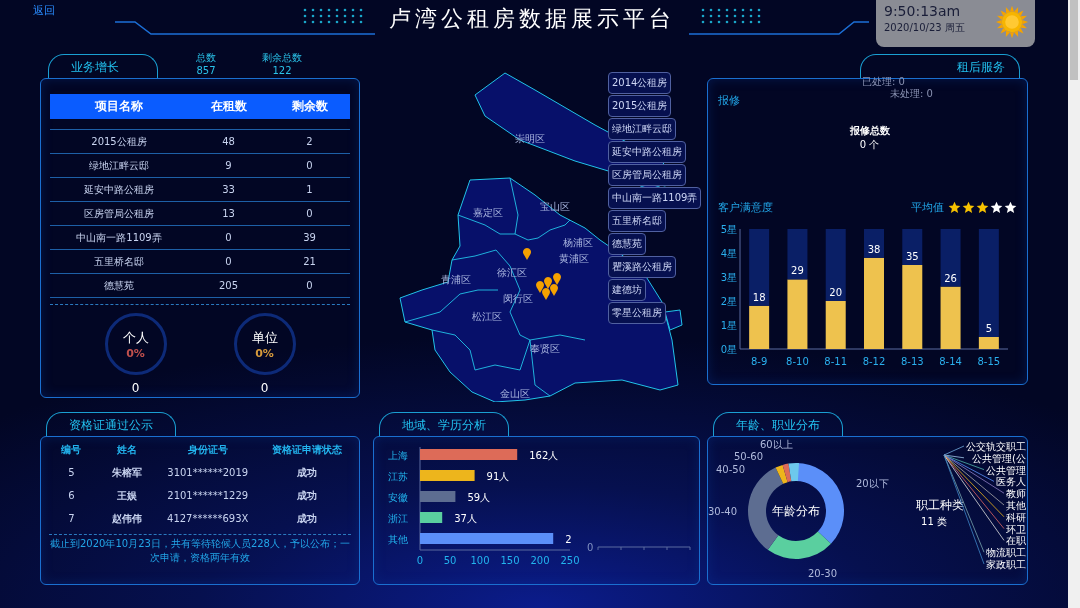 The width and height of the screenshot is (1080, 608). What do you see at coordinates (479, 497) in the screenshot?
I see `bar-value-label: 59人` at bounding box center [479, 497].